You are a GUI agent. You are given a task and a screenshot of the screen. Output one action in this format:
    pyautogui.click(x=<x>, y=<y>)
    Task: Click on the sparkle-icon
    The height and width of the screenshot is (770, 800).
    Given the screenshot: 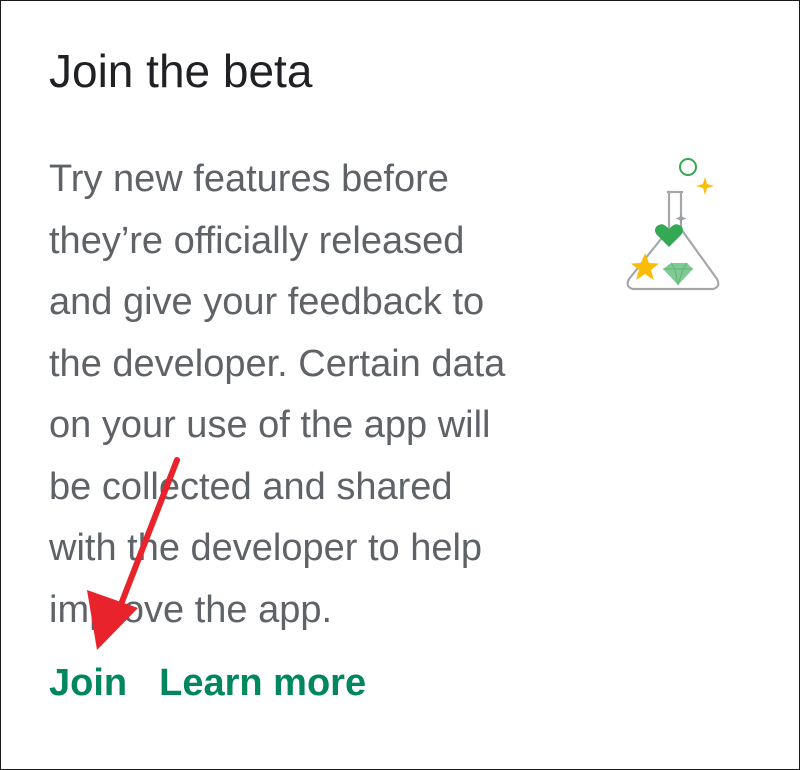 What is the action you would take?
    pyautogui.click(x=705, y=186)
    